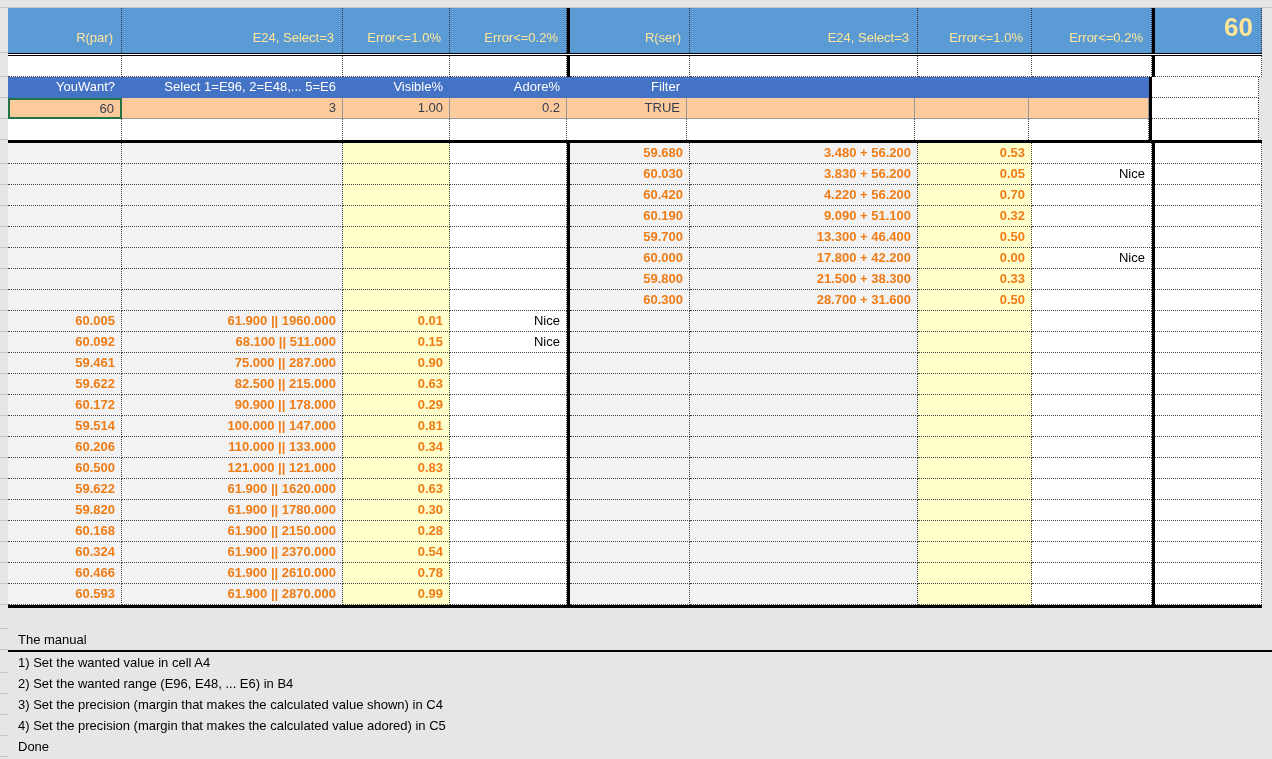 The image size is (1272, 759). Describe the element at coordinates (65, 510) in the screenshot. I see `table-cell: 59.820` at that location.